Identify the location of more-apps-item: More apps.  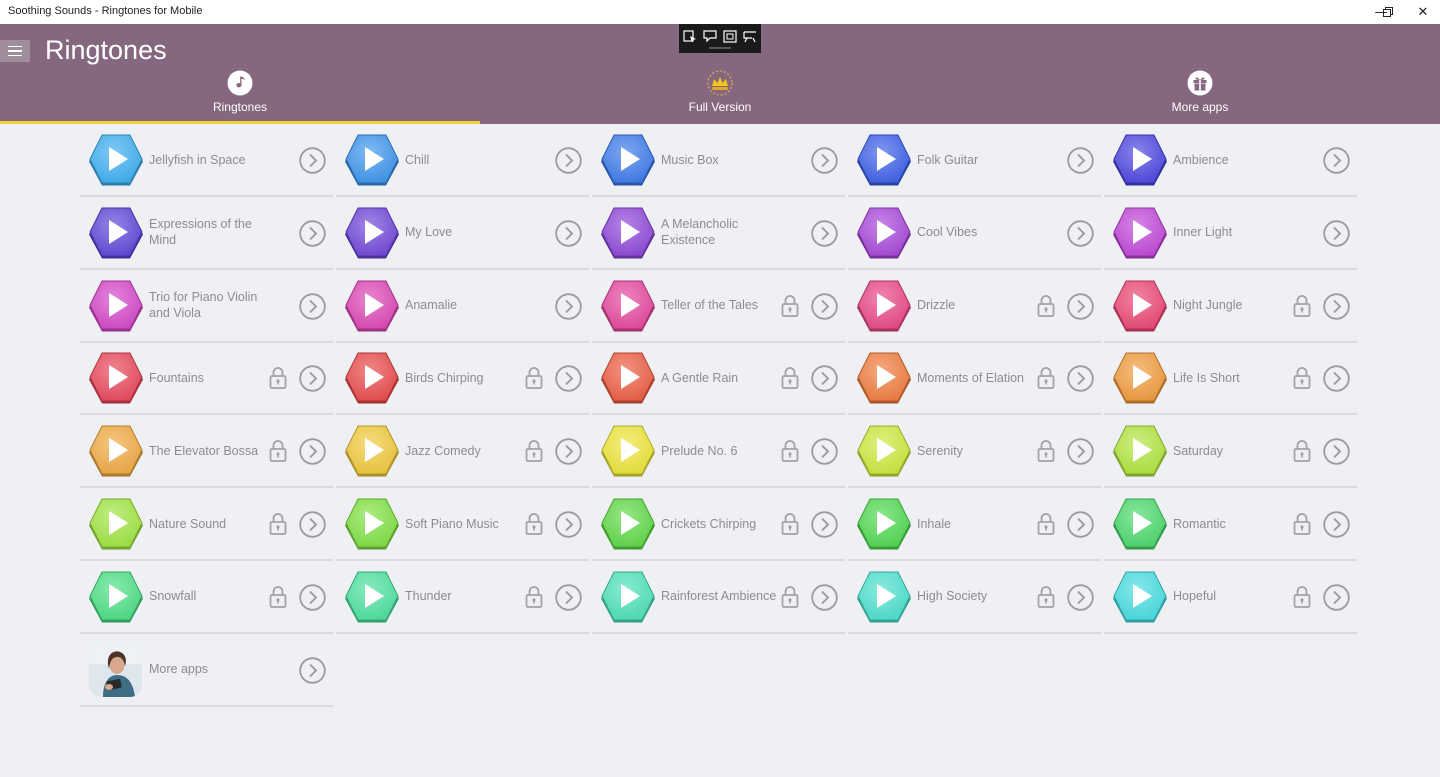
(206, 670).